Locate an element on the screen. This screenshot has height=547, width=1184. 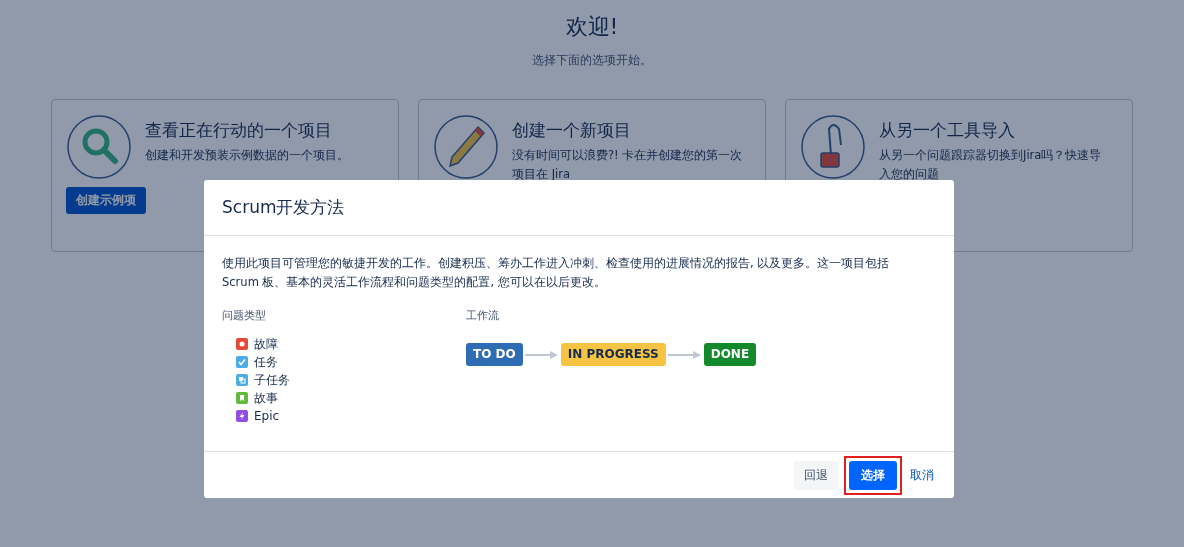
vacuum-icon is located at coordinates (833, 147).